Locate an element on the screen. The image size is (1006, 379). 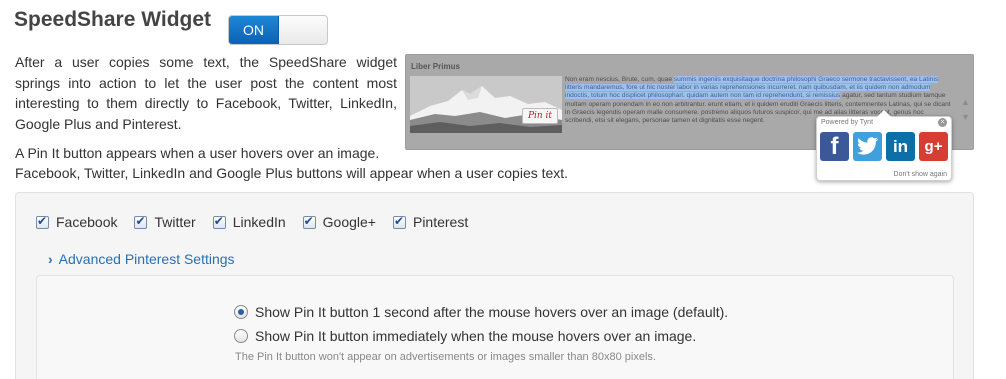
checkbox-label: Pinterest is located at coordinates (440, 222).